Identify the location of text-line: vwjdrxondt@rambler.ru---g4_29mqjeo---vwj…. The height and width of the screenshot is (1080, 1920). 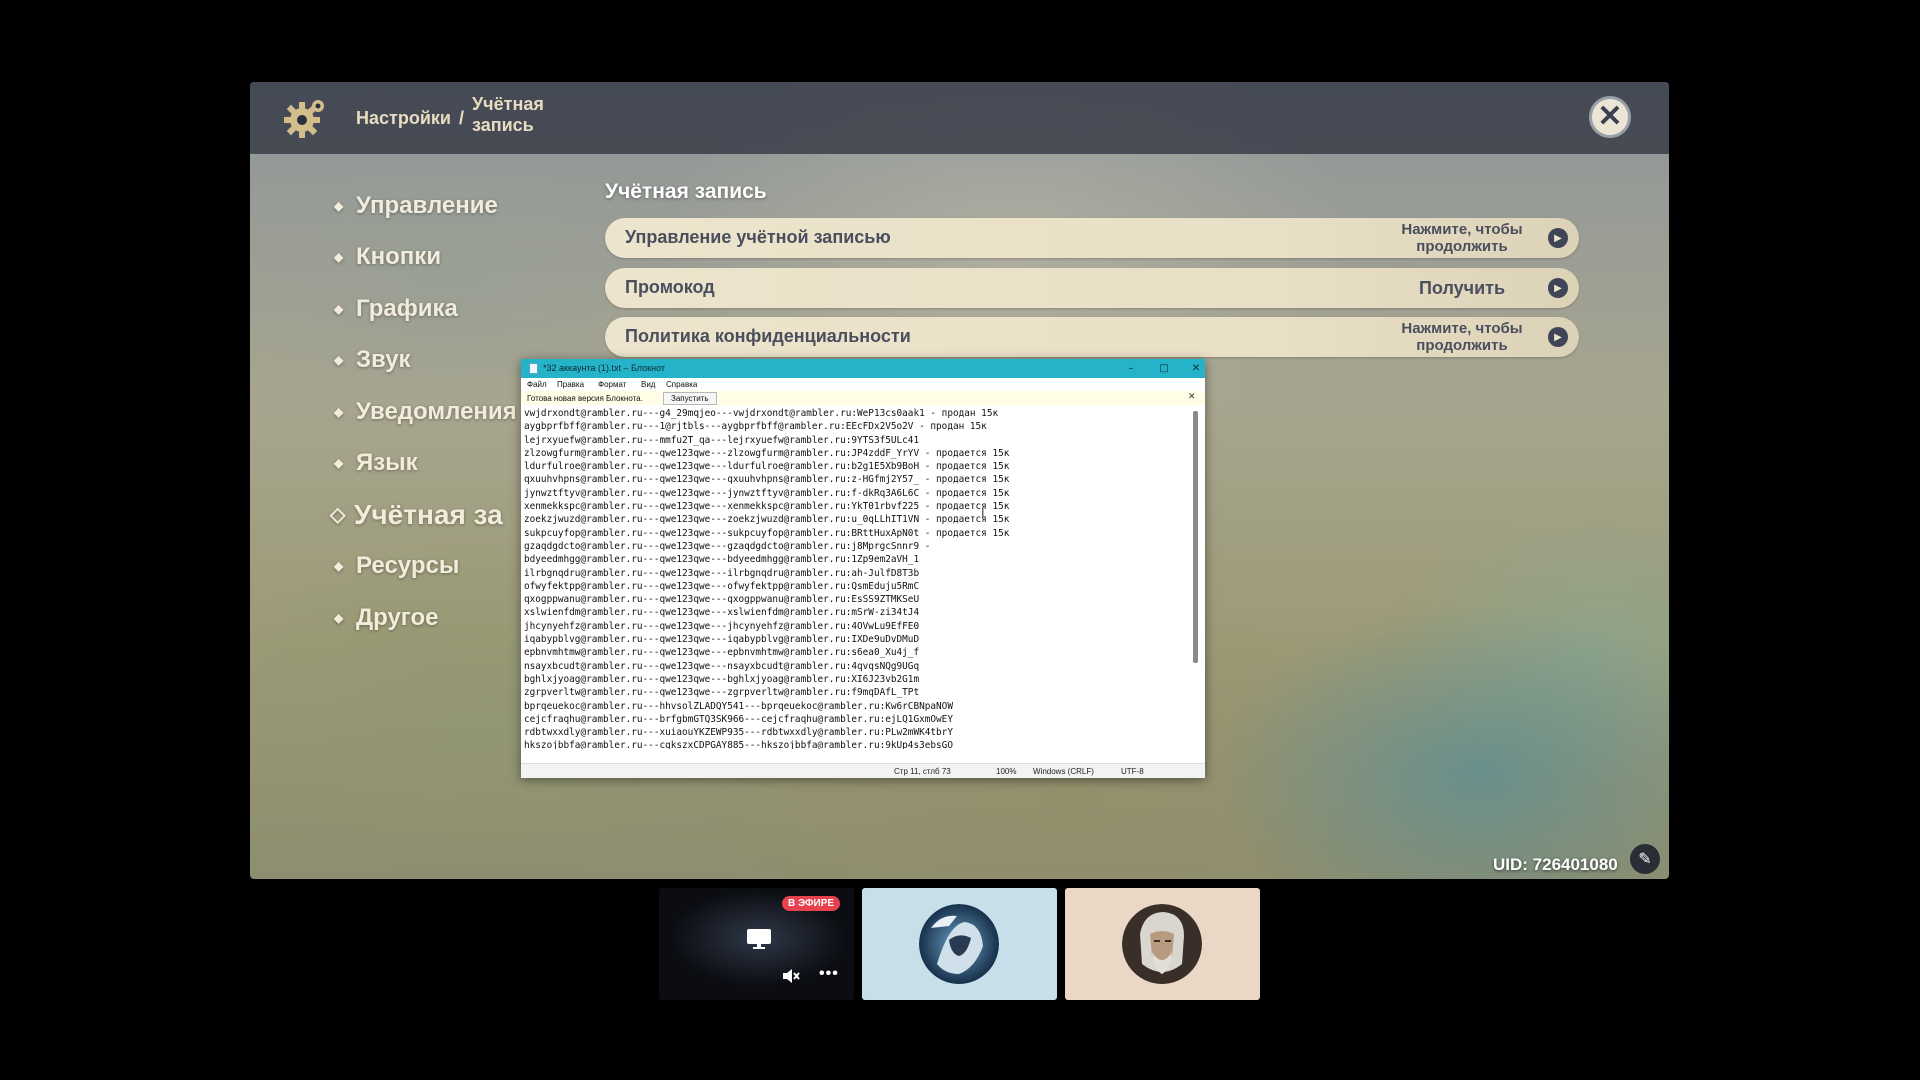
(761, 413).